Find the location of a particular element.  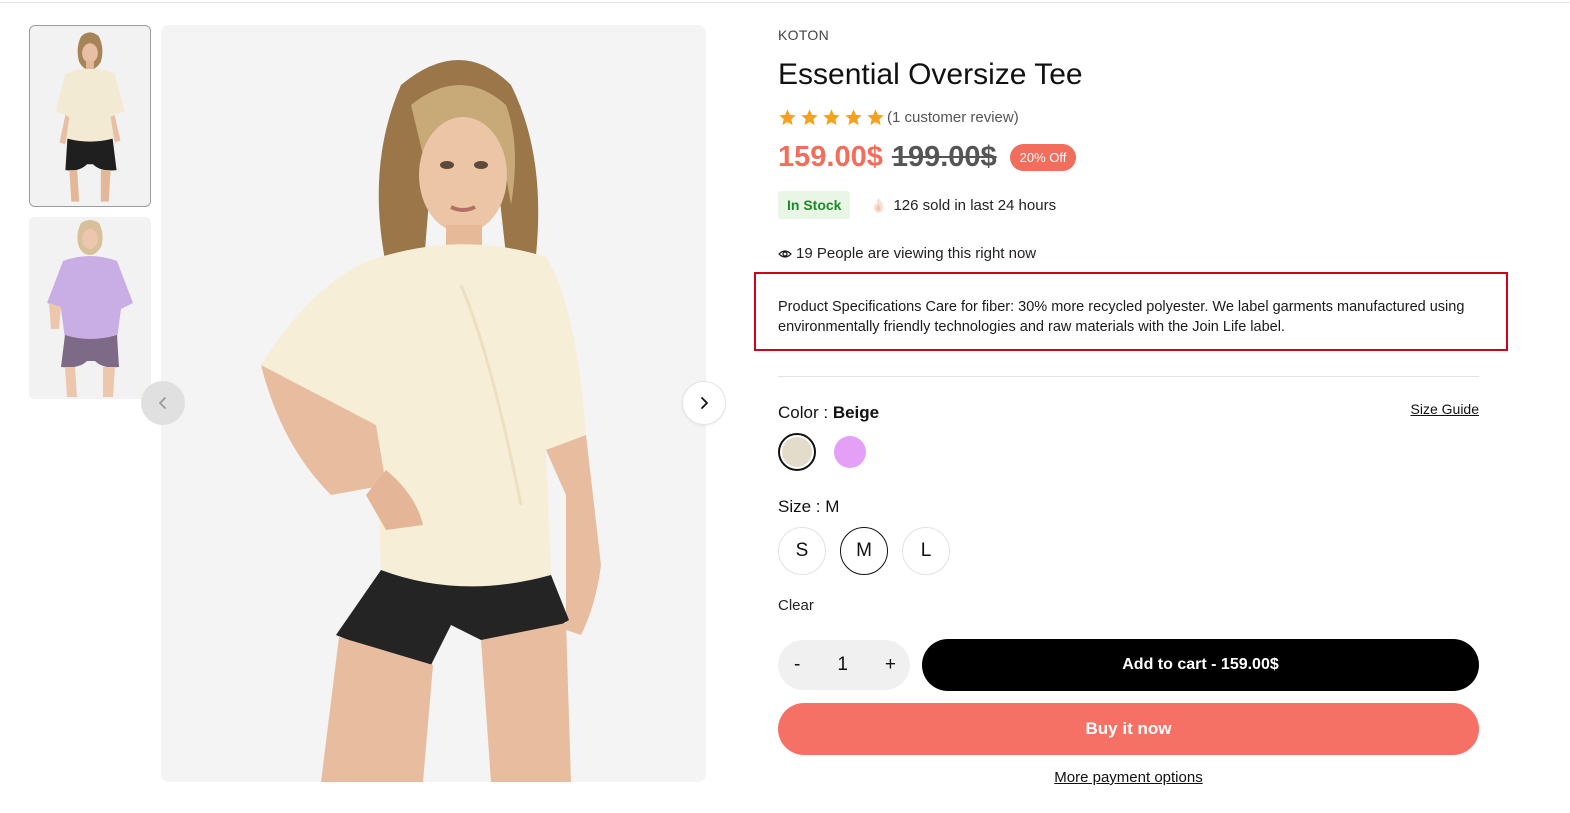

size-option-s: S is located at coordinates (802, 551).